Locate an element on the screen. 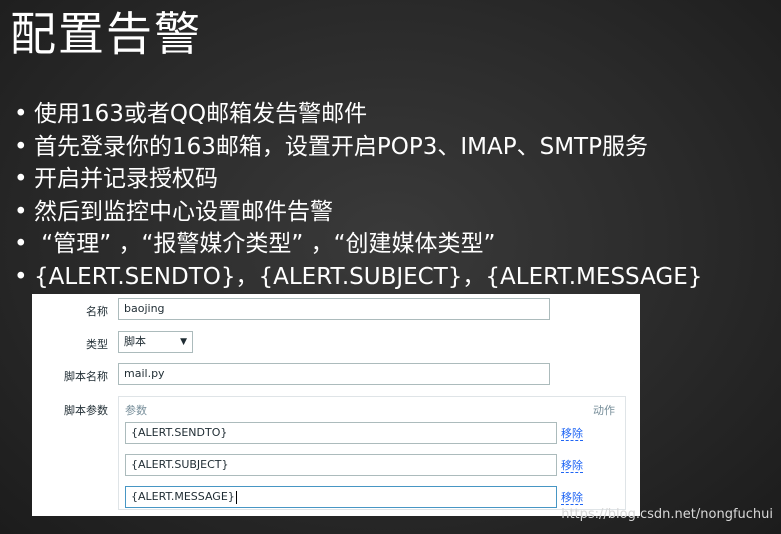 The width and height of the screenshot is (781, 534). bullet-text: 首先登录你的163邮箱，设置开启POP3、IMAP、SMTP服务 is located at coordinates (341, 146).